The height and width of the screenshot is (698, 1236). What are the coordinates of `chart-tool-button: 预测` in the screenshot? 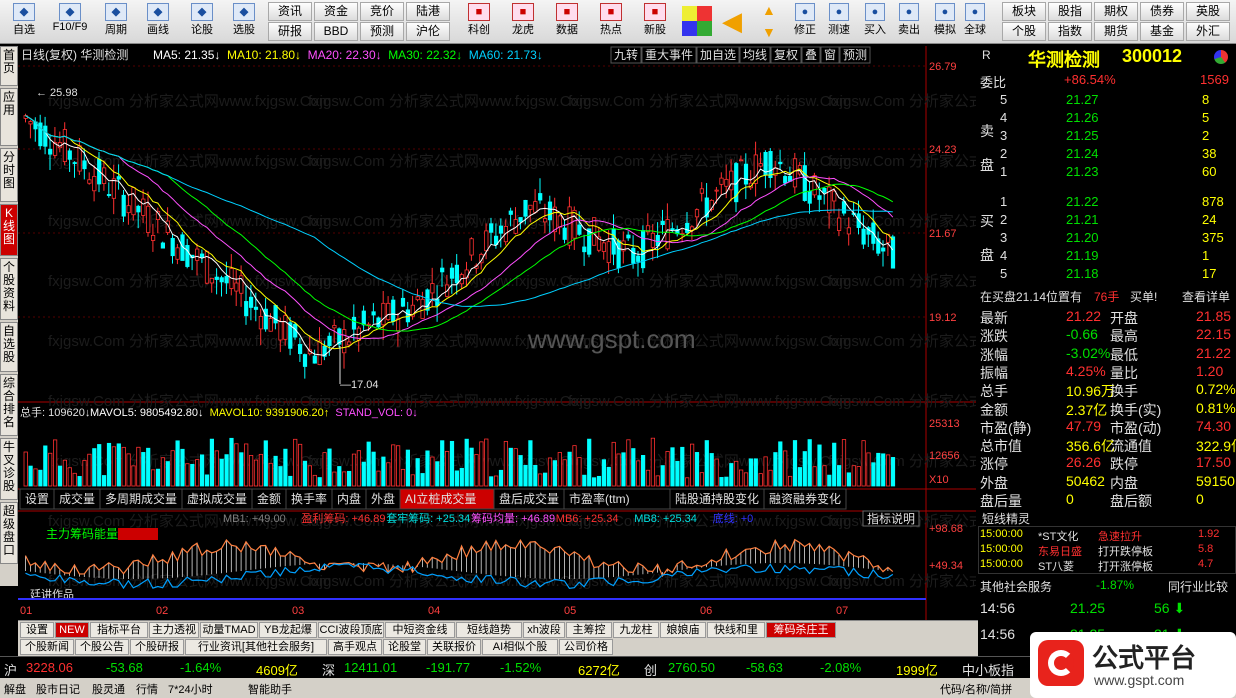 It's located at (855, 55).